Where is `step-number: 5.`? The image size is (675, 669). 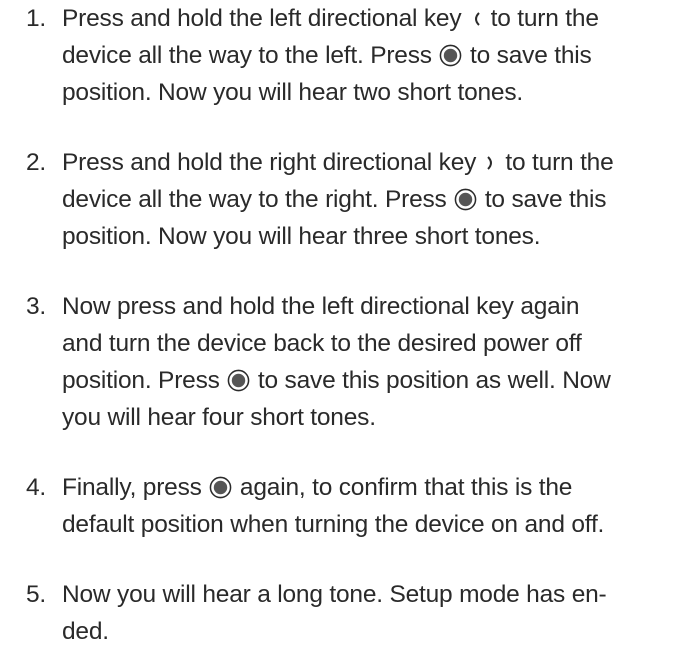 step-number: 5. is located at coordinates (36, 594).